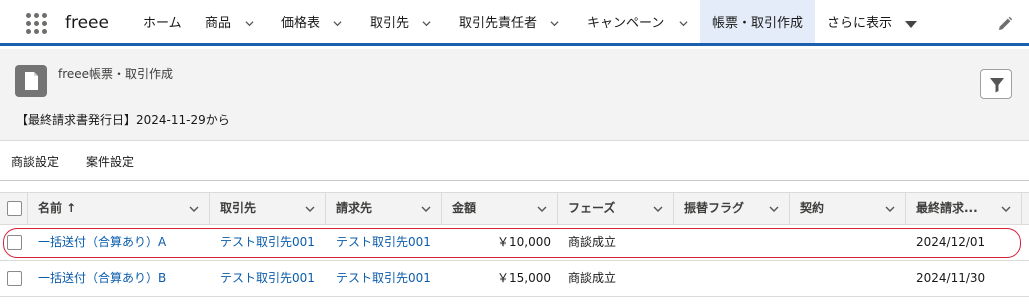  What do you see at coordinates (238, 208) in the screenshot?
I see `column-label: 取引先` at bounding box center [238, 208].